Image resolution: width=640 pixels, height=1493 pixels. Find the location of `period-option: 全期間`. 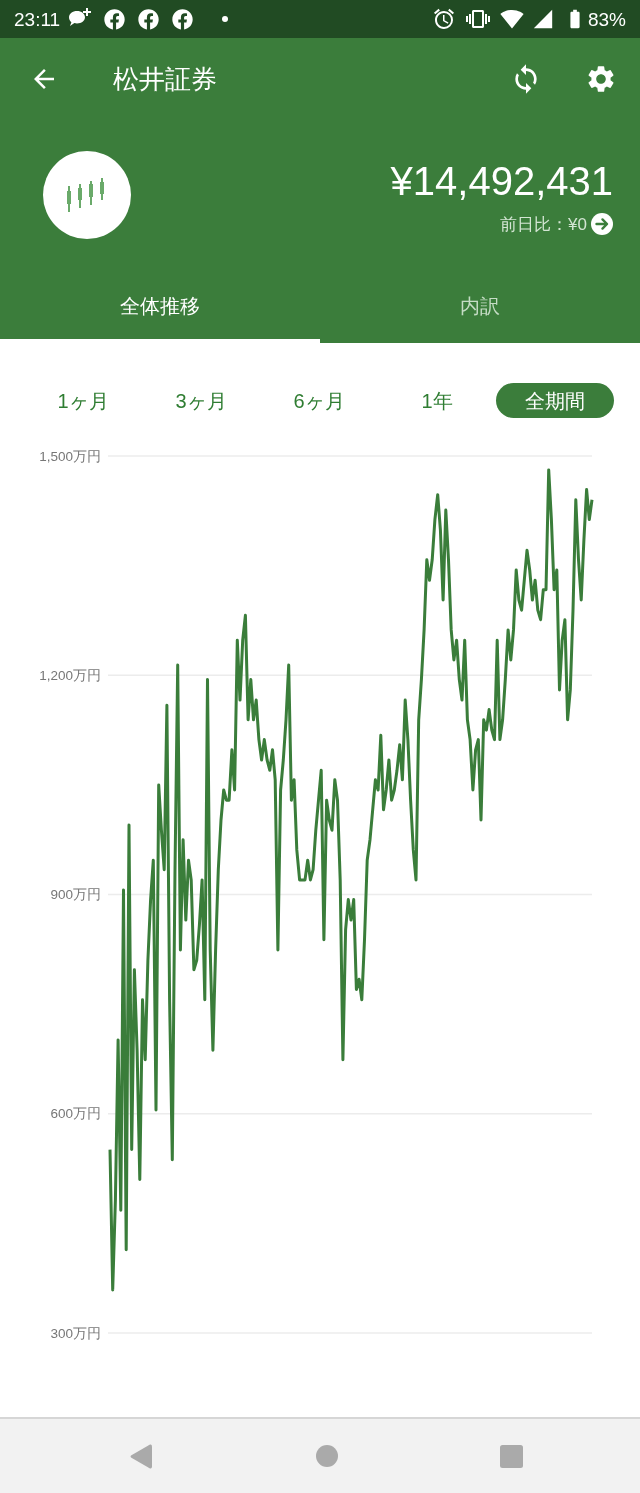

period-option: 全期間 is located at coordinates (555, 400).